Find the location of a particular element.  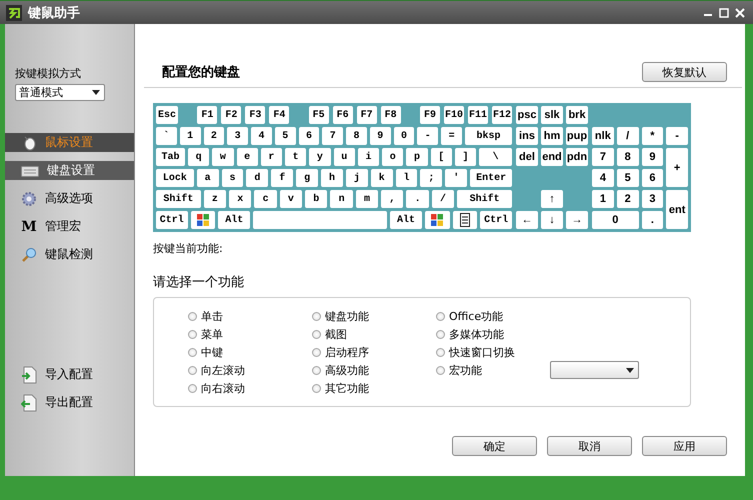

sidebar-action: 导入配置 is located at coordinates (69, 374).